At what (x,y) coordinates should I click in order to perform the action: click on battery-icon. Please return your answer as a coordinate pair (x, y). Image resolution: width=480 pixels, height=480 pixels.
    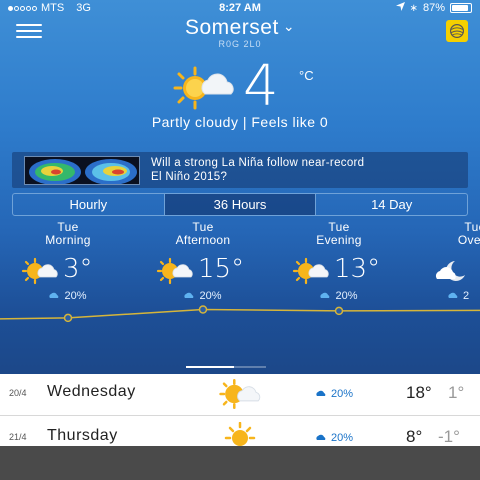
    Looking at the image, I should click on (461, 8).